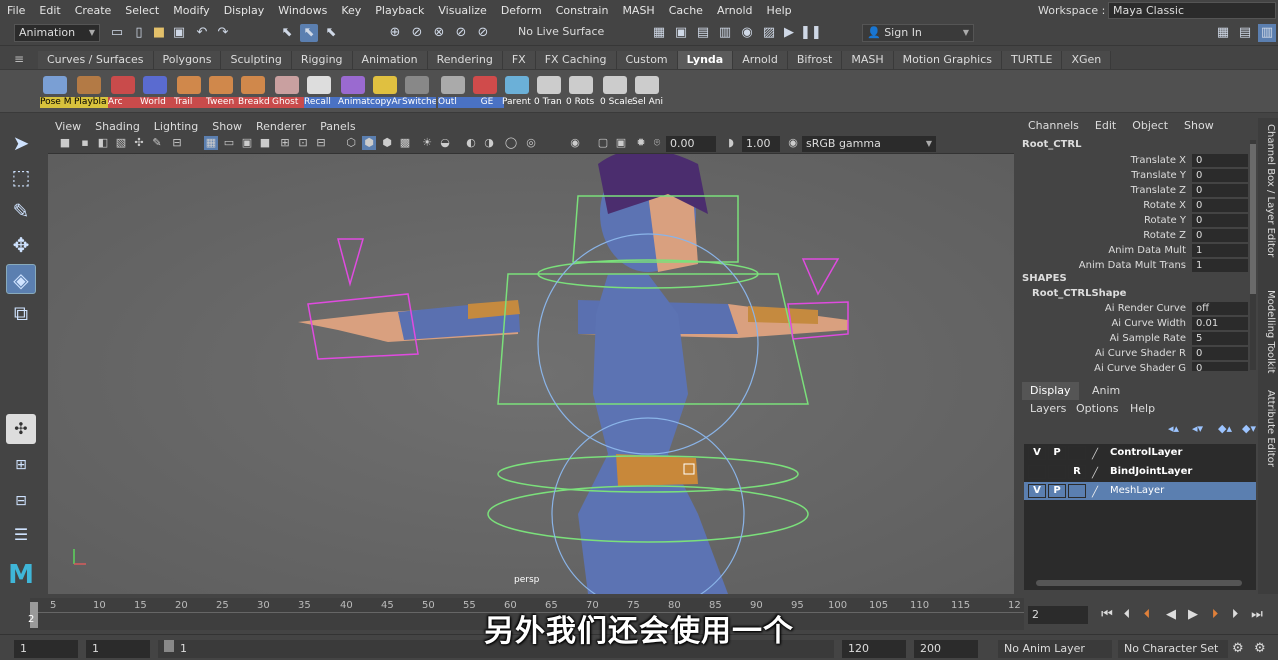  What do you see at coordinates (648, 92) in the screenshot?
I see `shelf-button-select-anim: Sel Ani` at bounding box center [648, 92].